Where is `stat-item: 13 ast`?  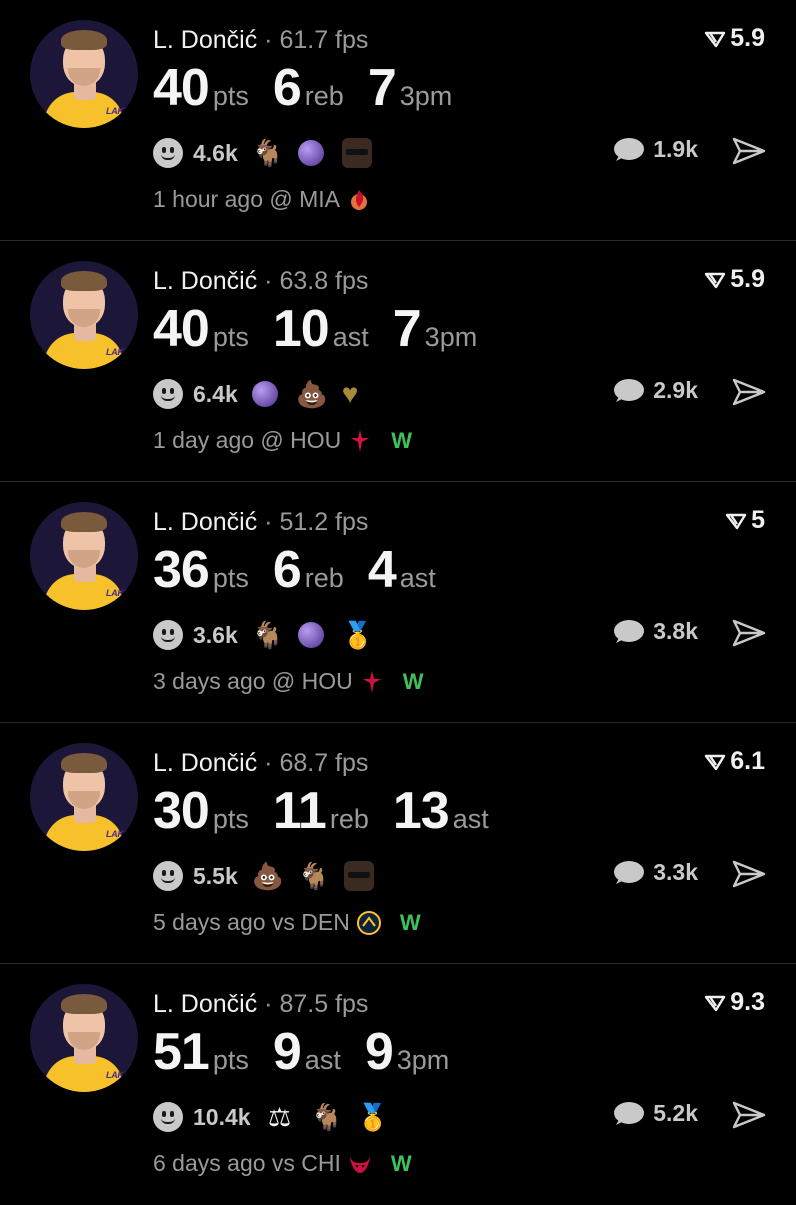
stat-item: 13 ast is located at coordinates (441, 811).